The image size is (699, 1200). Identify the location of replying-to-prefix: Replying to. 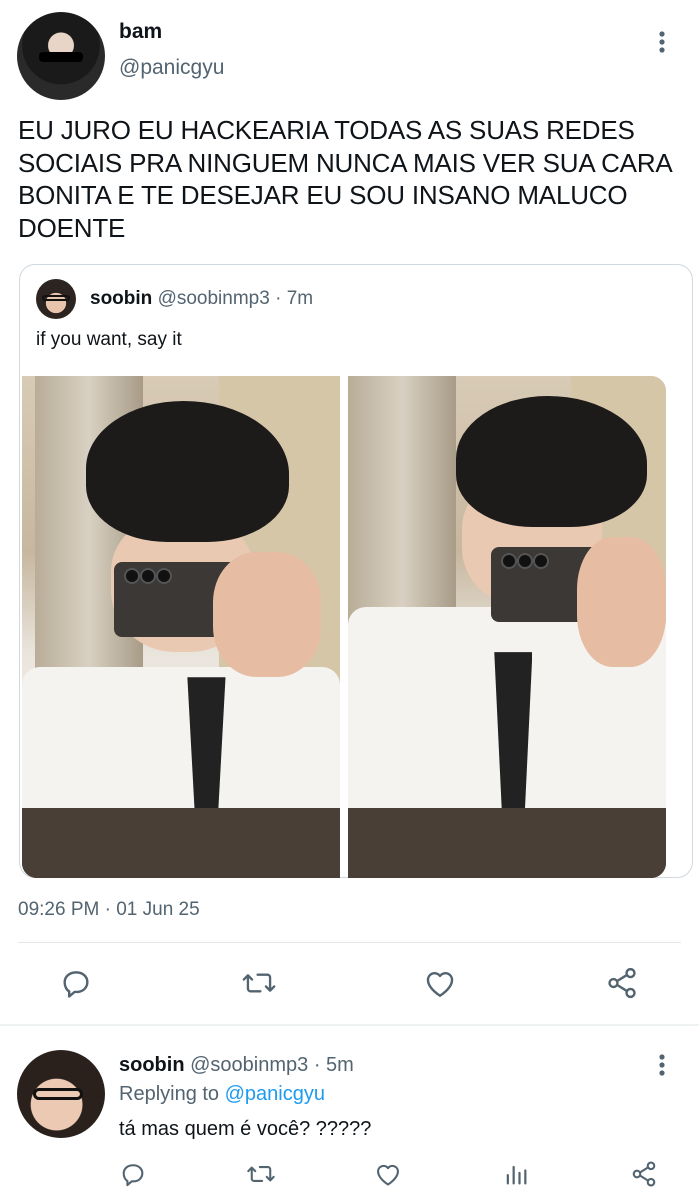
(169, 1094).